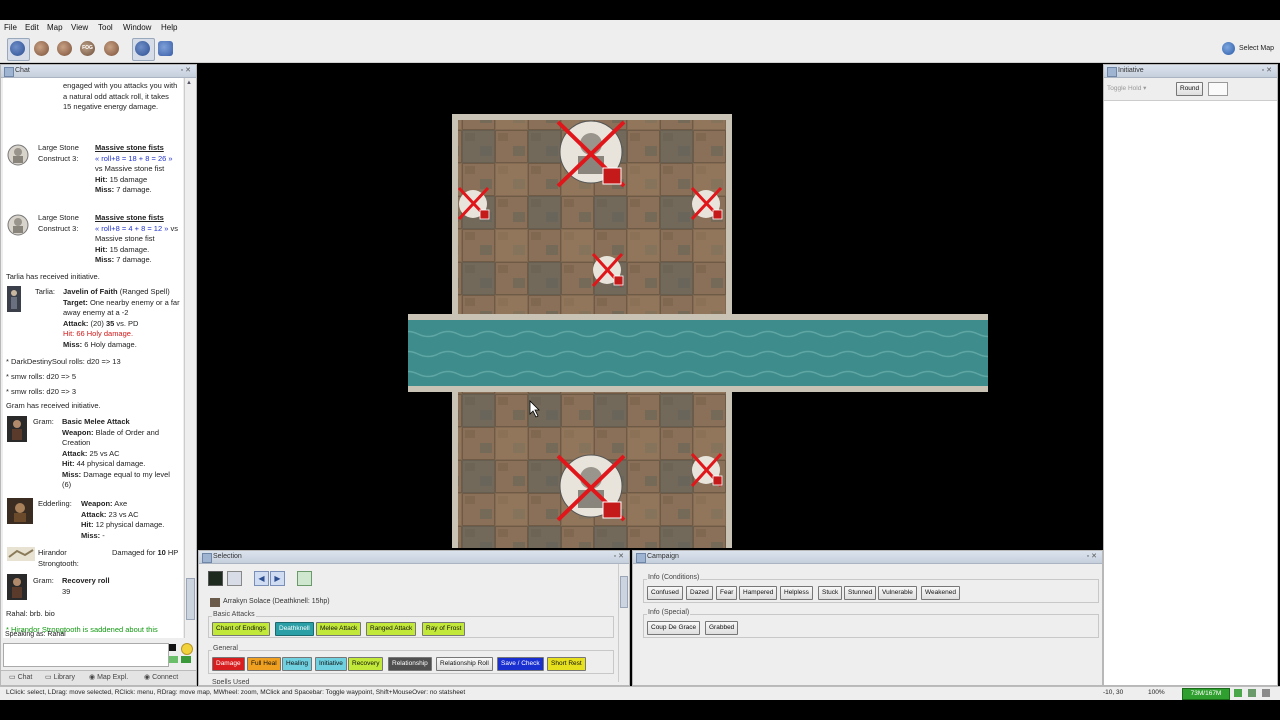  What do you see at coordinates (21, 554) in the screenshot?
I see `hirandor-portrait` at bounding box center [21, 554].